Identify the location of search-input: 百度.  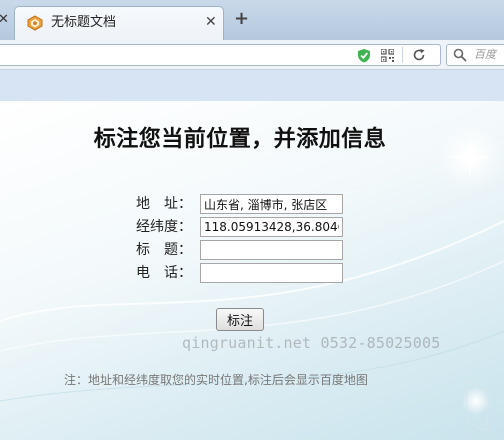
(475, 55).